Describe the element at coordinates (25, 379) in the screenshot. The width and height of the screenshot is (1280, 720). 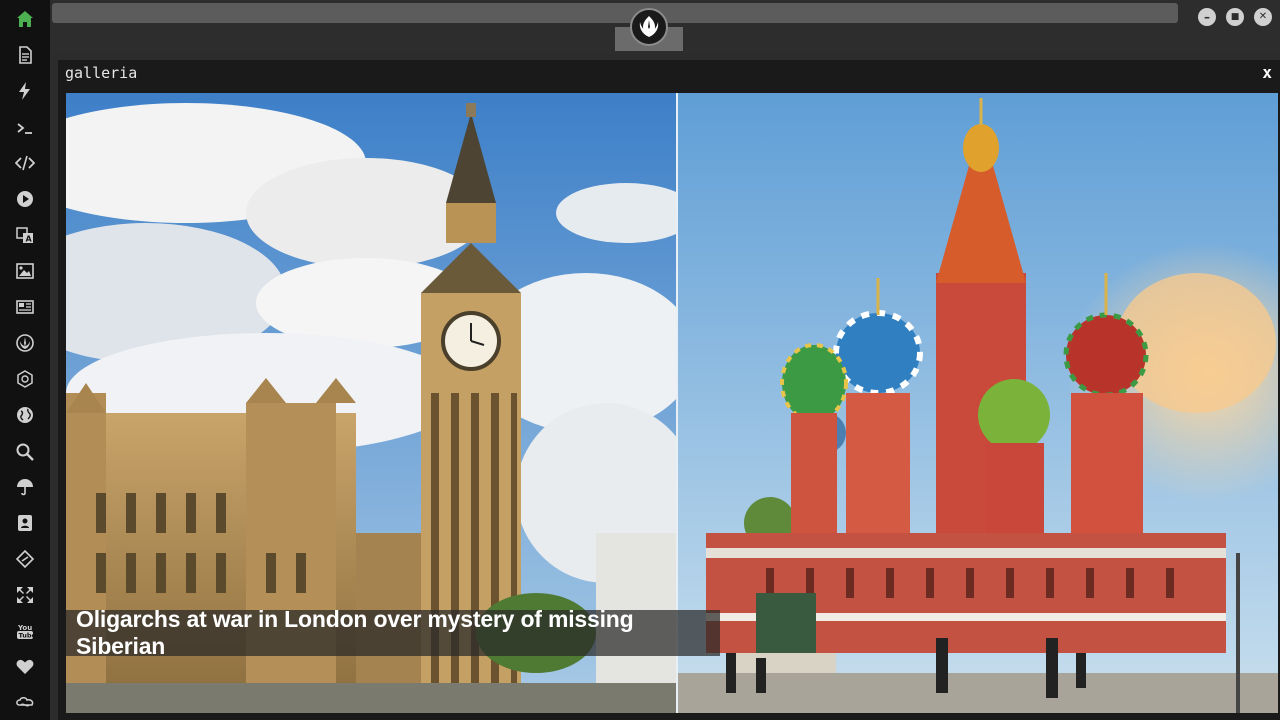
I see `empire-icon` at that location.